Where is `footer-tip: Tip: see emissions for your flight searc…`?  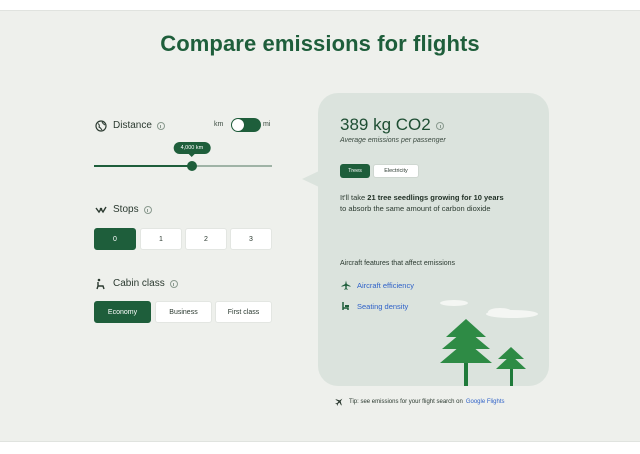
footer-tip: Tip: see emissions for your flight searc… is located at coordinates (420, 401).